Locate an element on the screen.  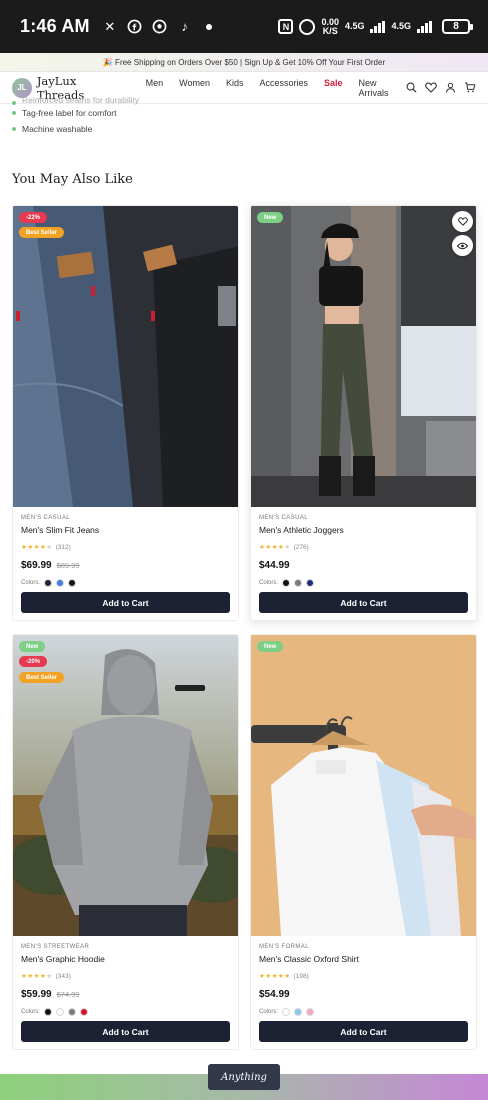
tiktok-icon: ♪ is located at coordinates (185, 26).